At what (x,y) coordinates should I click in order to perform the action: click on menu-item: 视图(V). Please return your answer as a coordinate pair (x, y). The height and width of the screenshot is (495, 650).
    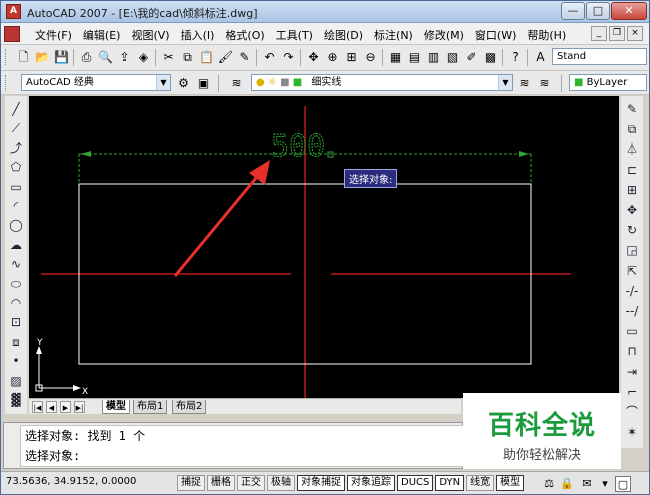
    Looking at the image, I should click on (150, 35).